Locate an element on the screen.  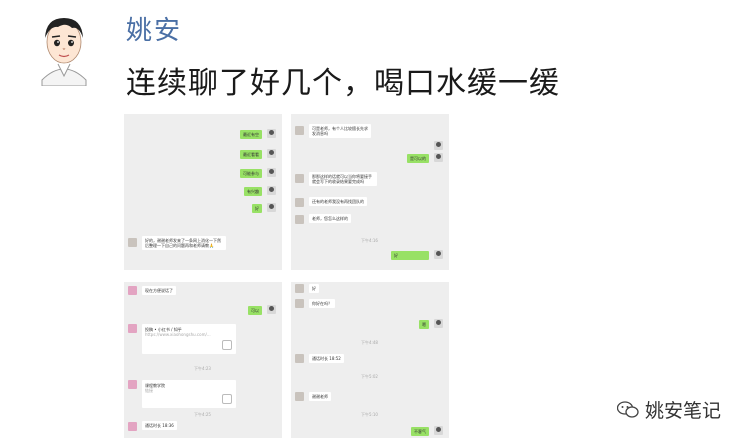
chat-bubble: 最近有空 is located at coordinates (251, 134).